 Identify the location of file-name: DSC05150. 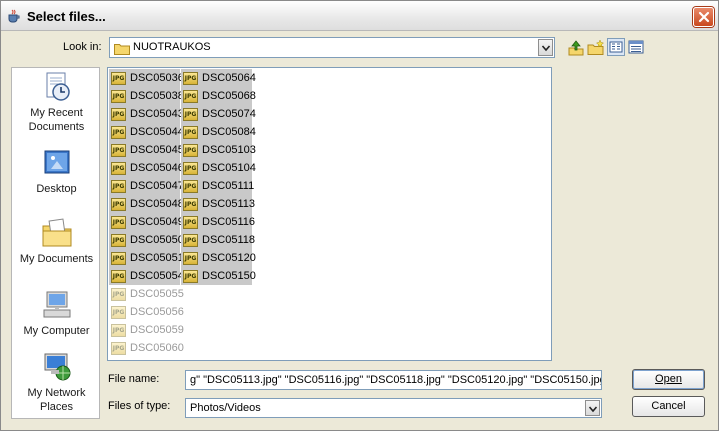
(229, 276).